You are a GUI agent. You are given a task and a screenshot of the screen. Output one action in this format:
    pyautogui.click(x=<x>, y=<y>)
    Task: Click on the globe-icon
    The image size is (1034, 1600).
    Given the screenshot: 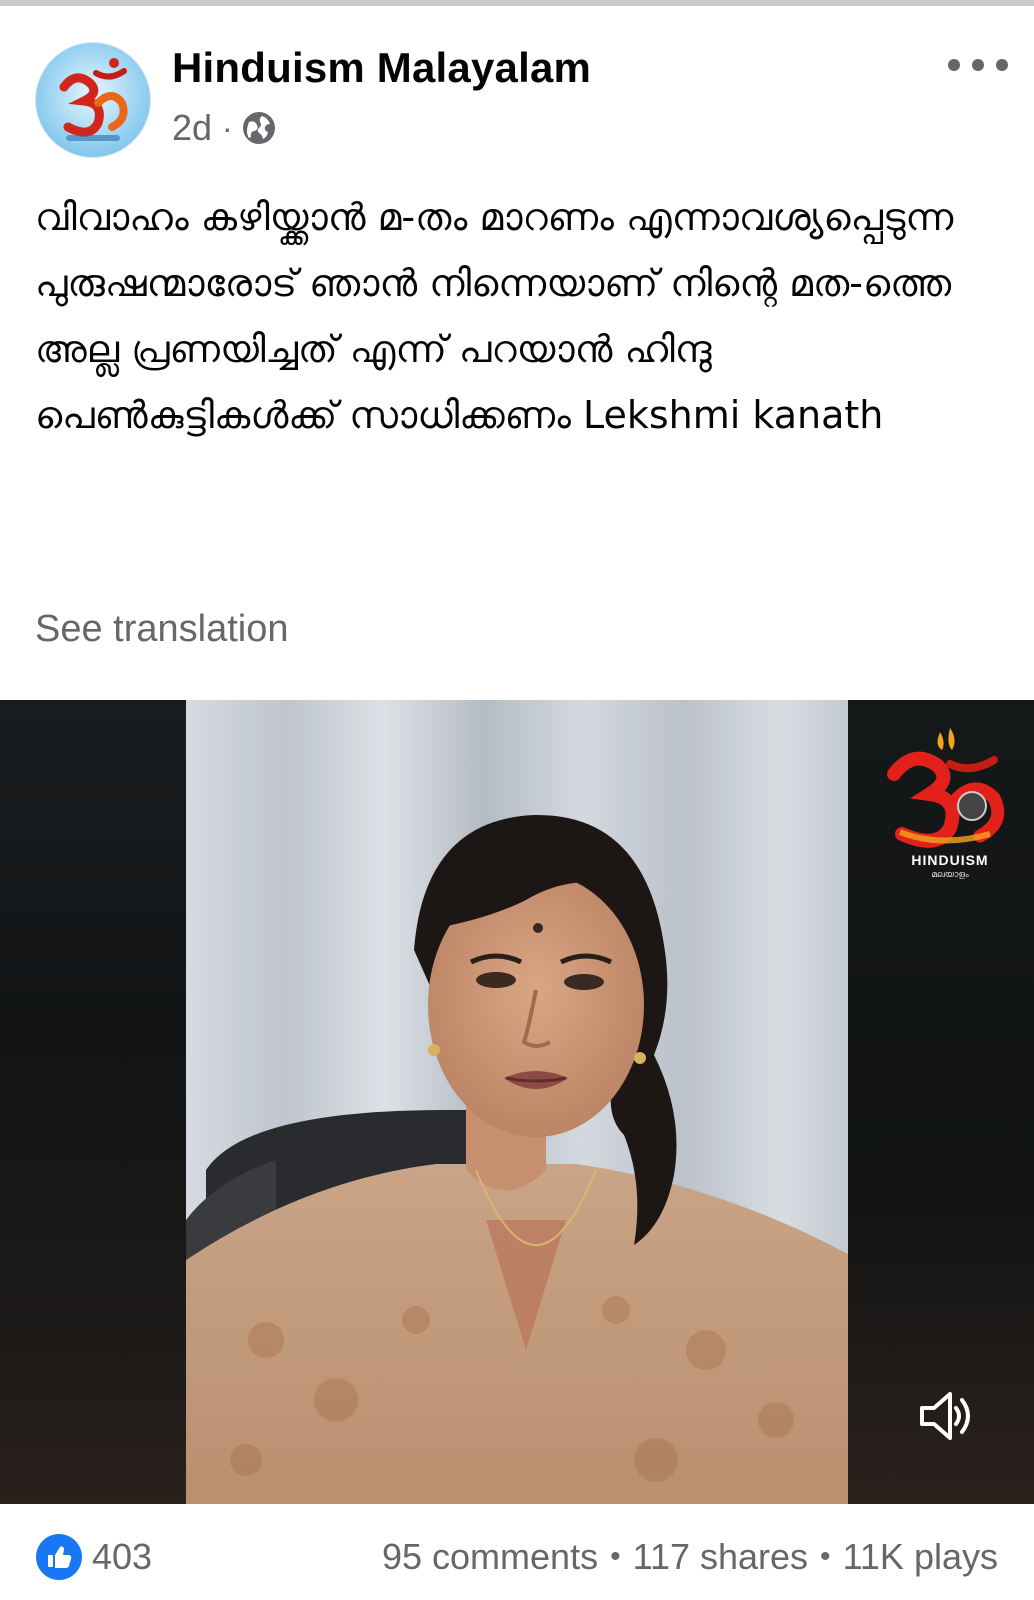 What is the action you would take?
    pyautogui.click(x=258, y=128)
    